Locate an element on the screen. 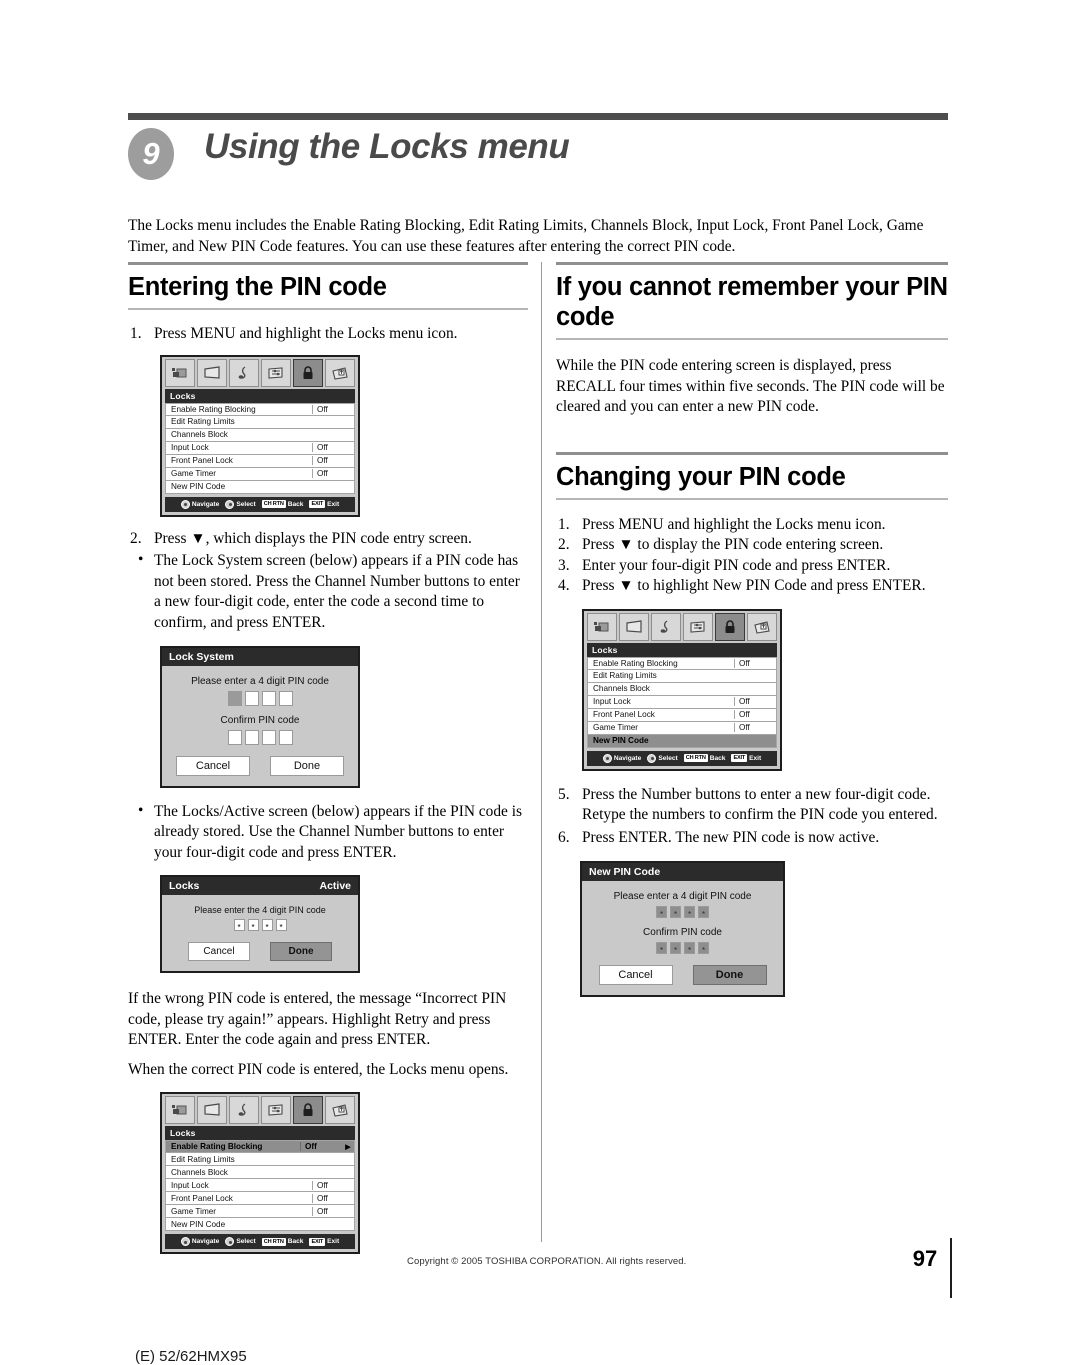  column-divider is located at coordinates (541, 752).